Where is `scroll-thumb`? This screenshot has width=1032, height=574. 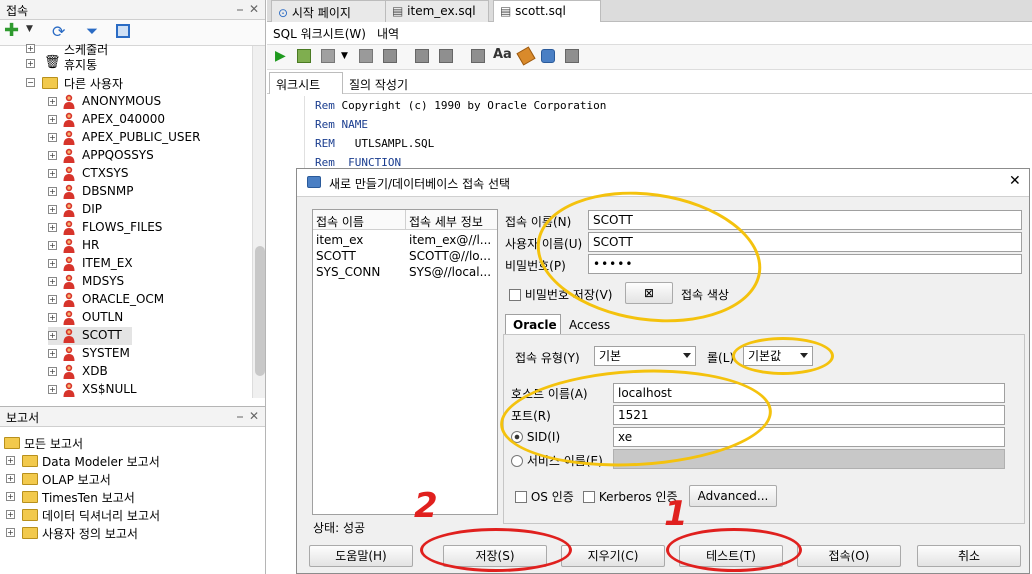
scroll-thumb is located at coordinates (260, 311).